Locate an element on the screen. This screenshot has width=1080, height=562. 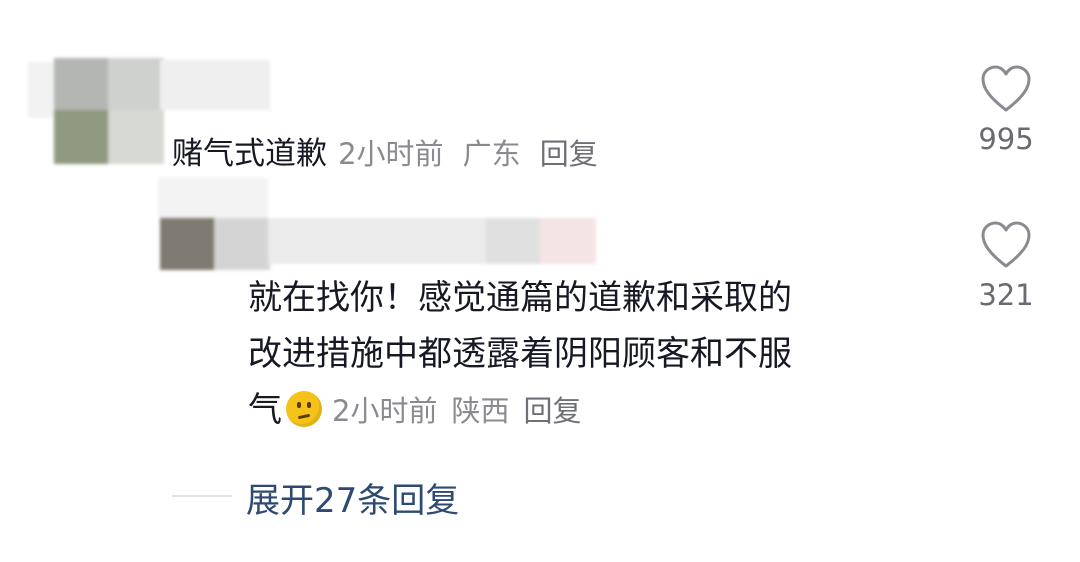
comment-like: 995 is located at coordinates (1006, 110).